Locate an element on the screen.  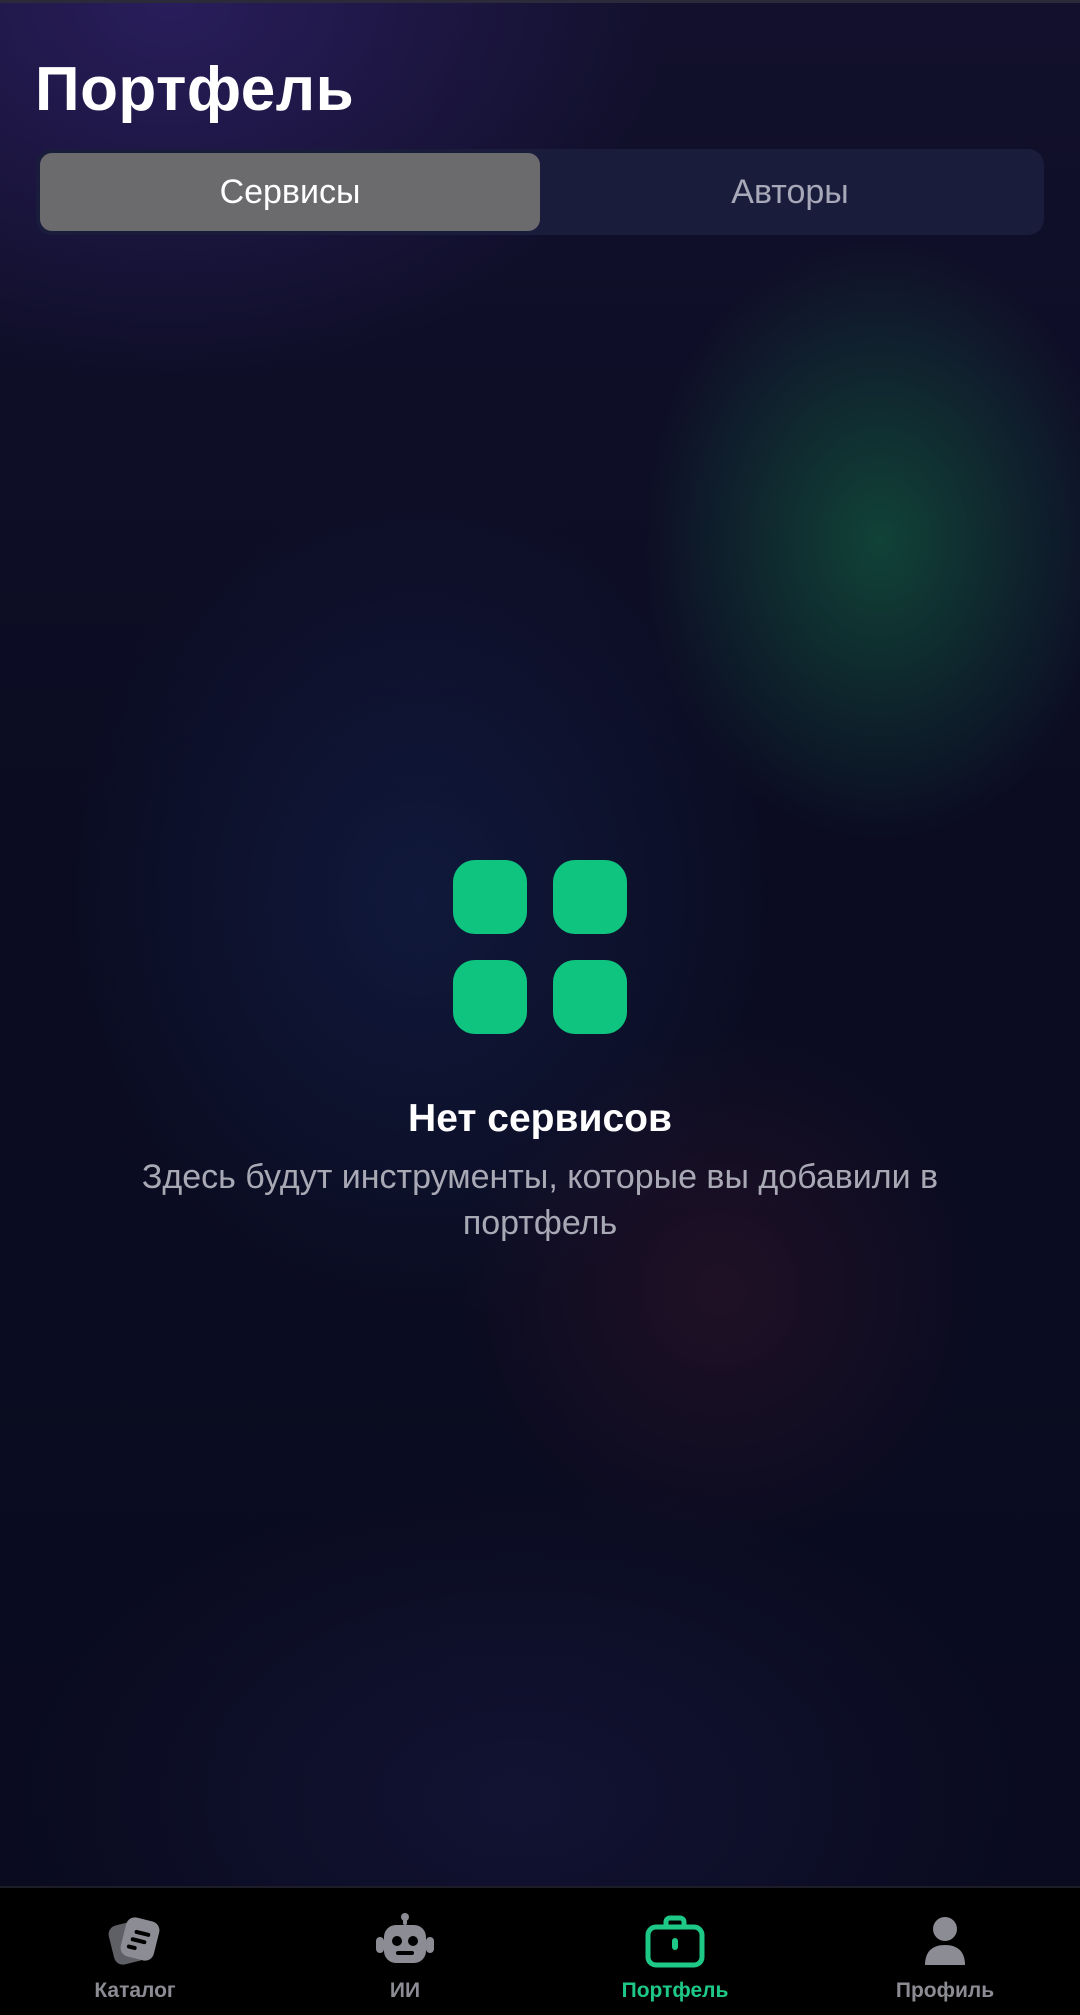
nav-item-catalog: Каталог is located at coordinates (135, 1951).